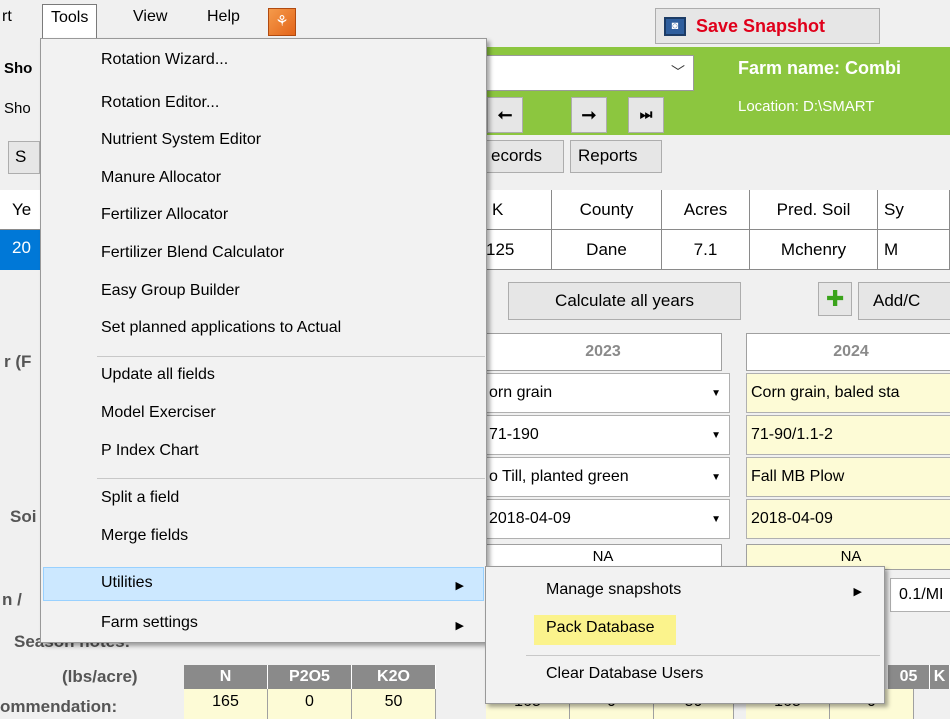 The image size is (950, 719). I want to click on skip-end-icon: ⏭, so click(646, 114).